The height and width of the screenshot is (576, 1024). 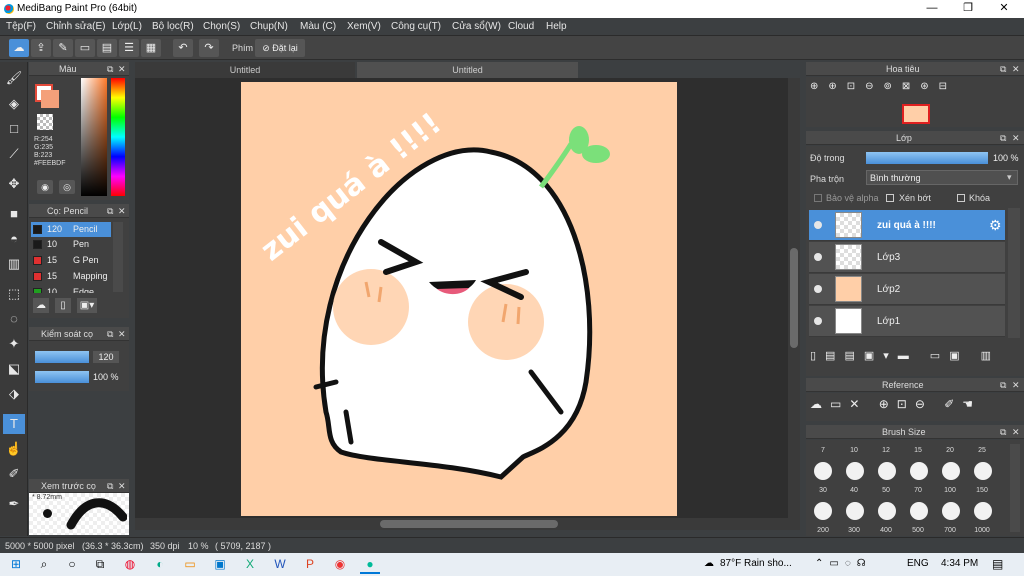 I want to click on reference-controls: ☁▭✕ ⊕⊡⊖ ✐☚, so click(x=905, y=407).